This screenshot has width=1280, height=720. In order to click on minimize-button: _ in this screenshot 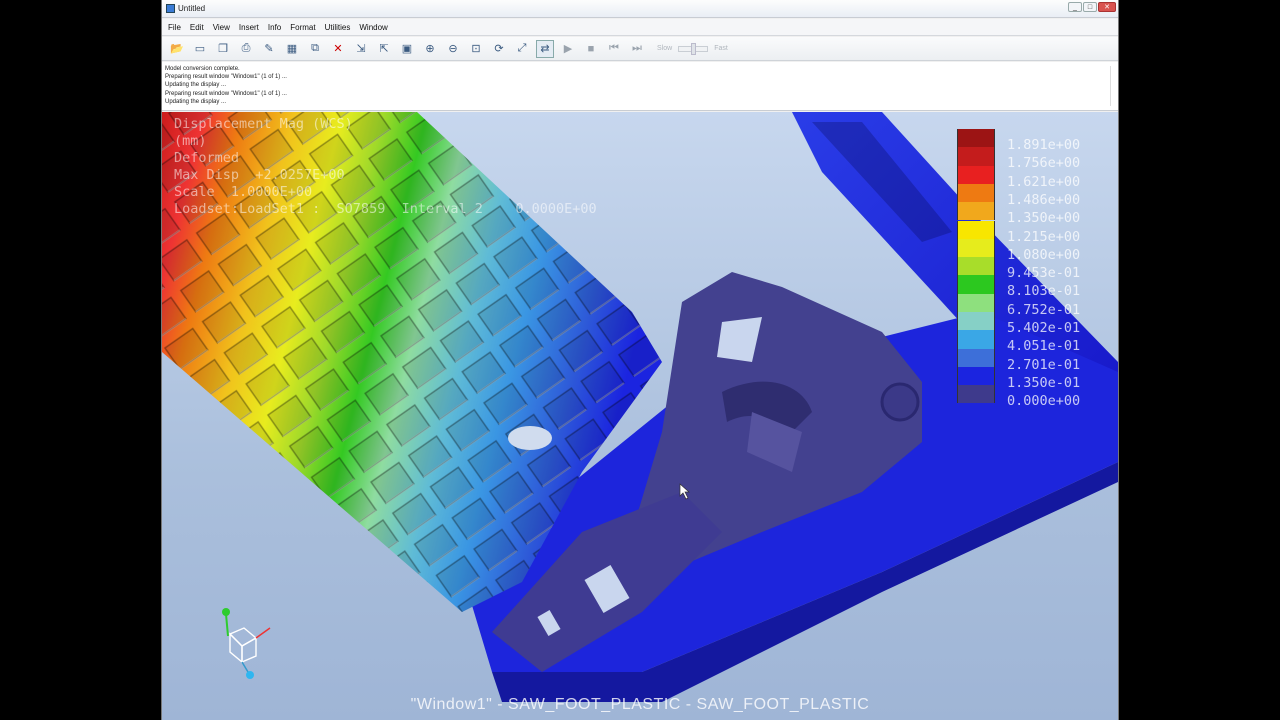, I will do `click(1075, 7)`.